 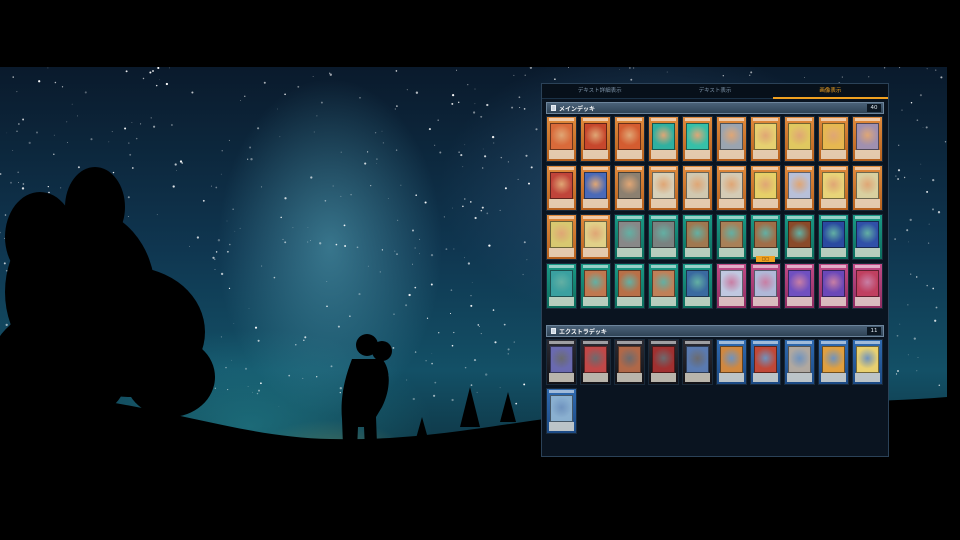 I want to click on main-deck-count: 40, so click(x=874, y=108).